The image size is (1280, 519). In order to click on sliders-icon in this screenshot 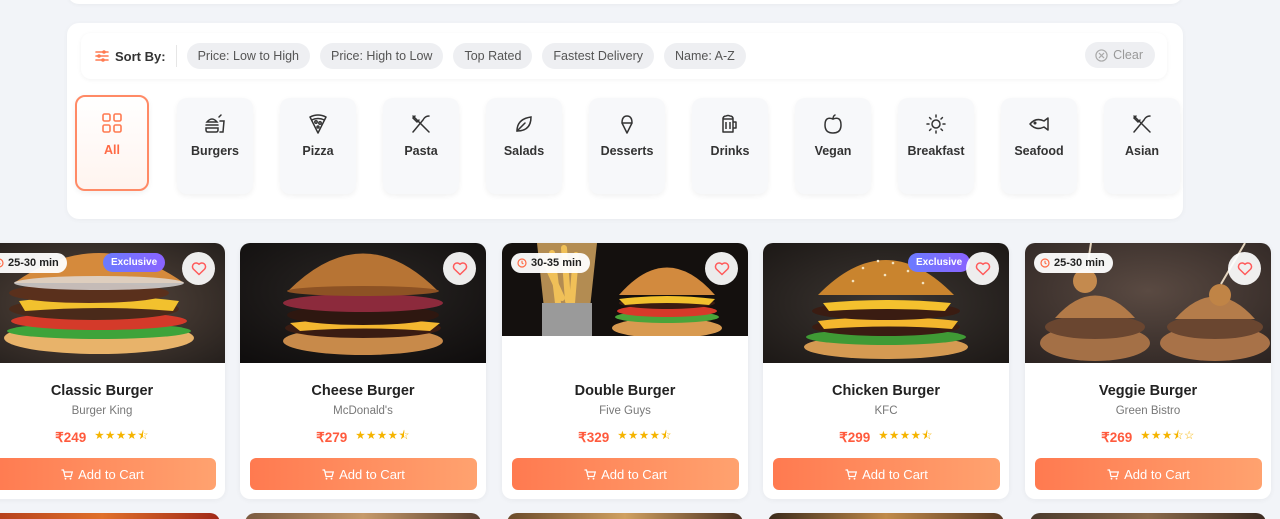, I will do `click(102, 56)`.